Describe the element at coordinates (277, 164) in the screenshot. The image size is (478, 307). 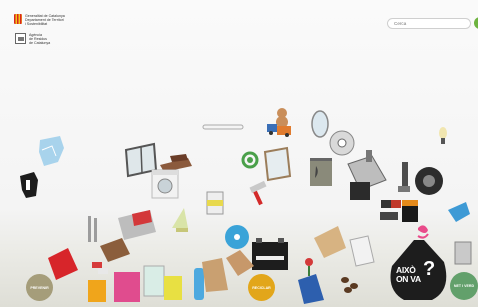
I see `picture-frame-icon` at that location.